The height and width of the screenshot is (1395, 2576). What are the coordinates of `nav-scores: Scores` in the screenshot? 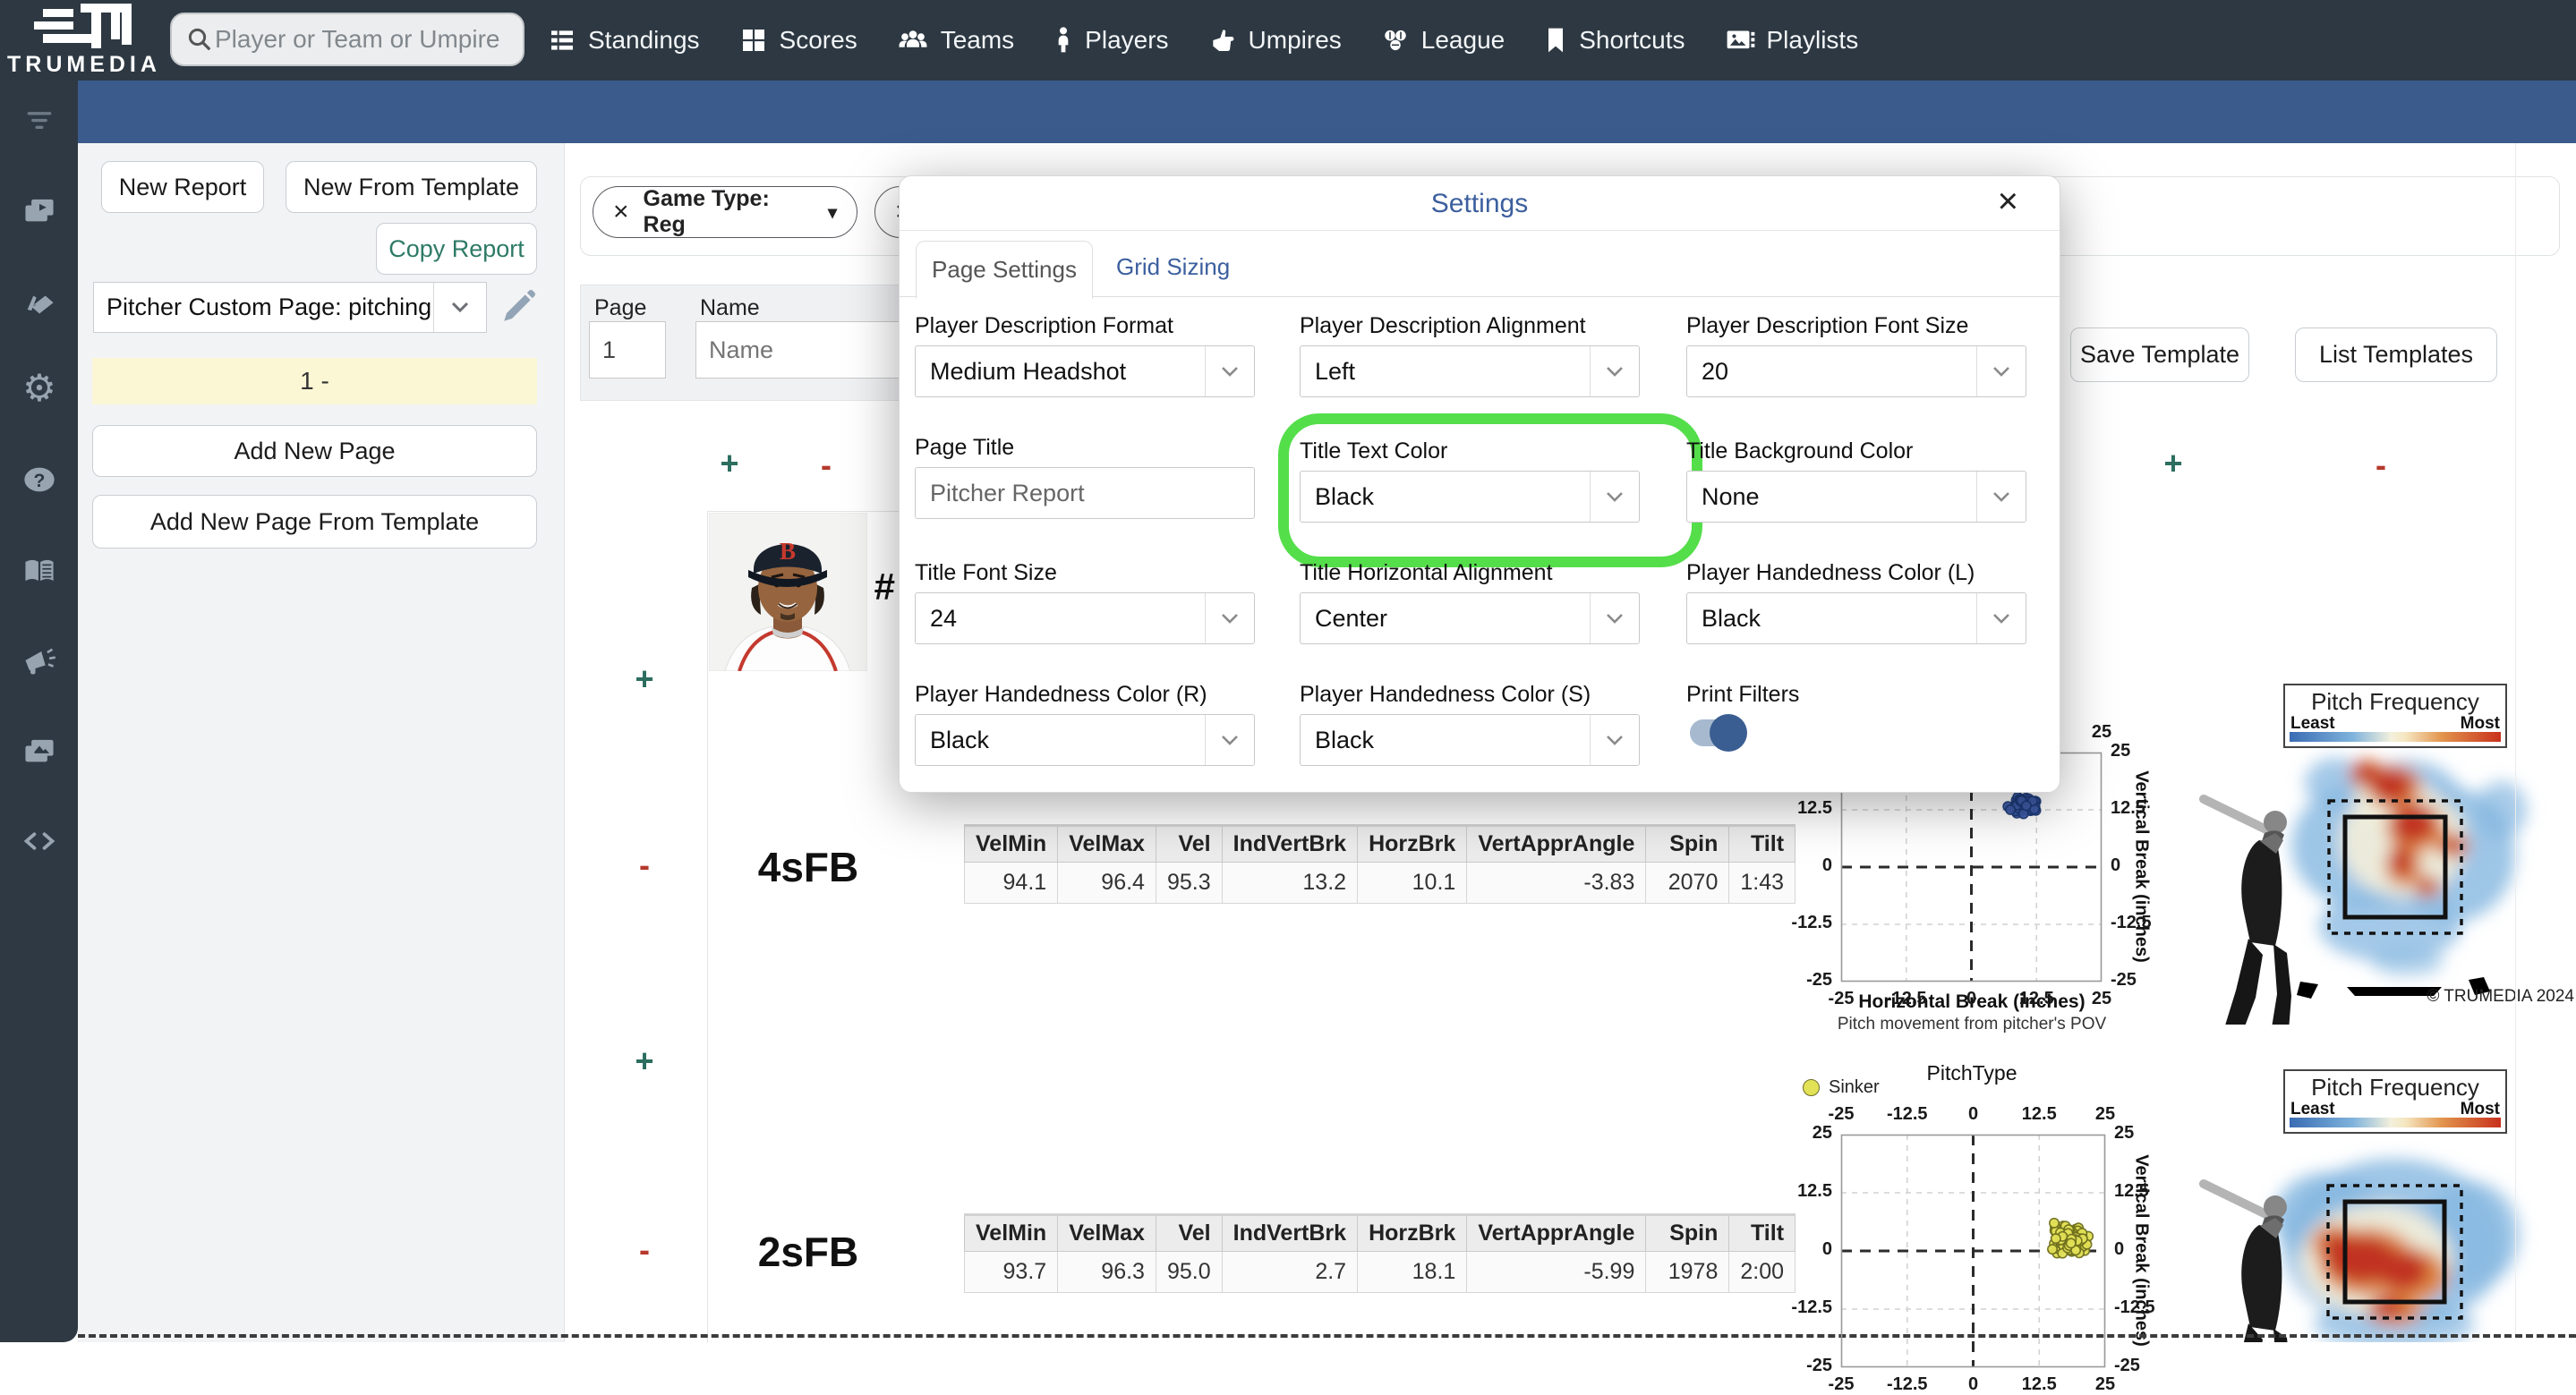 It's located at (798, 40).